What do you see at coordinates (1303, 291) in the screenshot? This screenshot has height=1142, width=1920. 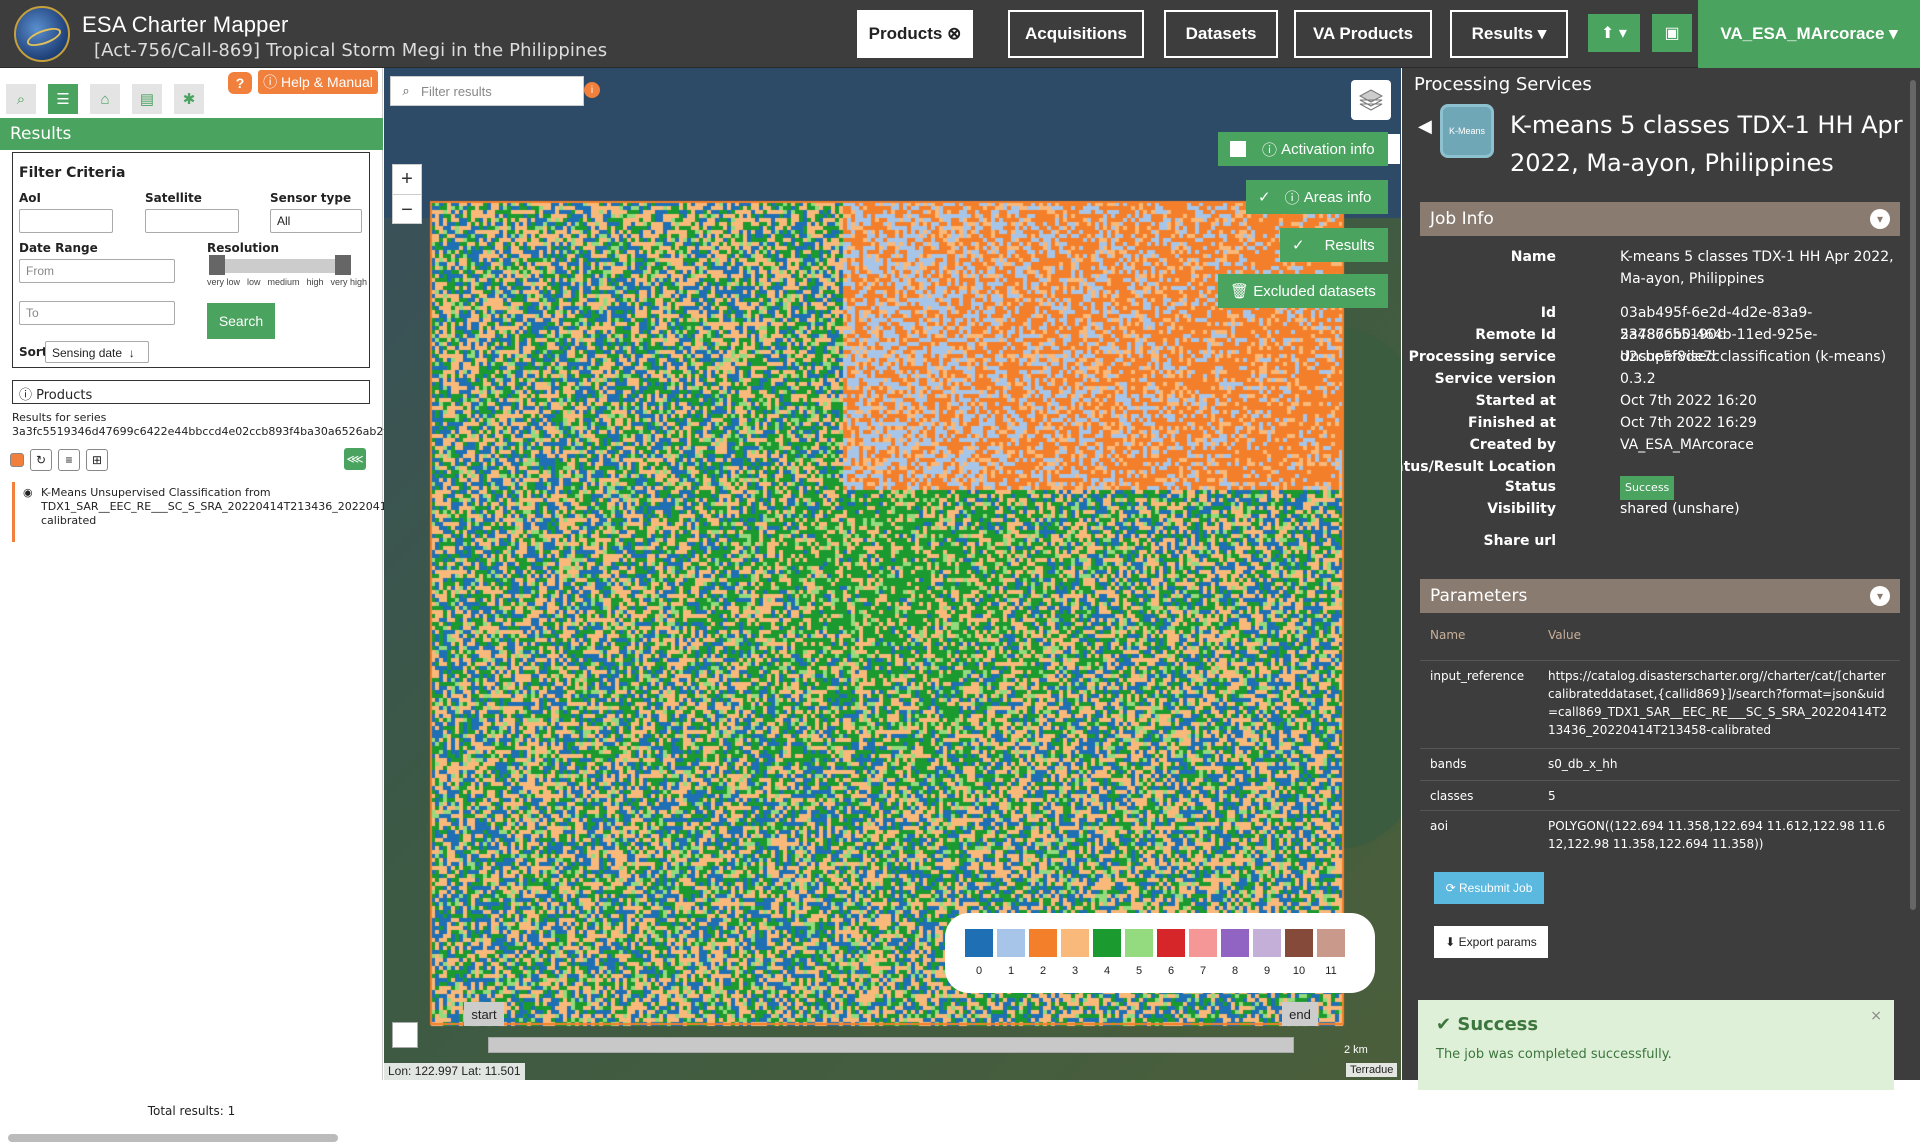 I see `excluded-datasets-button: 🗑 Excluded datasets` at bounding box center [1303, 291].